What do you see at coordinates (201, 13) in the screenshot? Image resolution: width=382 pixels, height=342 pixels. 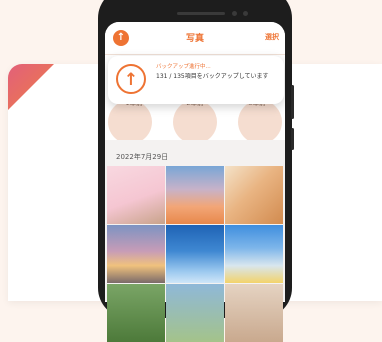 I see `phone-speaker` at bounding box center [201, 13].